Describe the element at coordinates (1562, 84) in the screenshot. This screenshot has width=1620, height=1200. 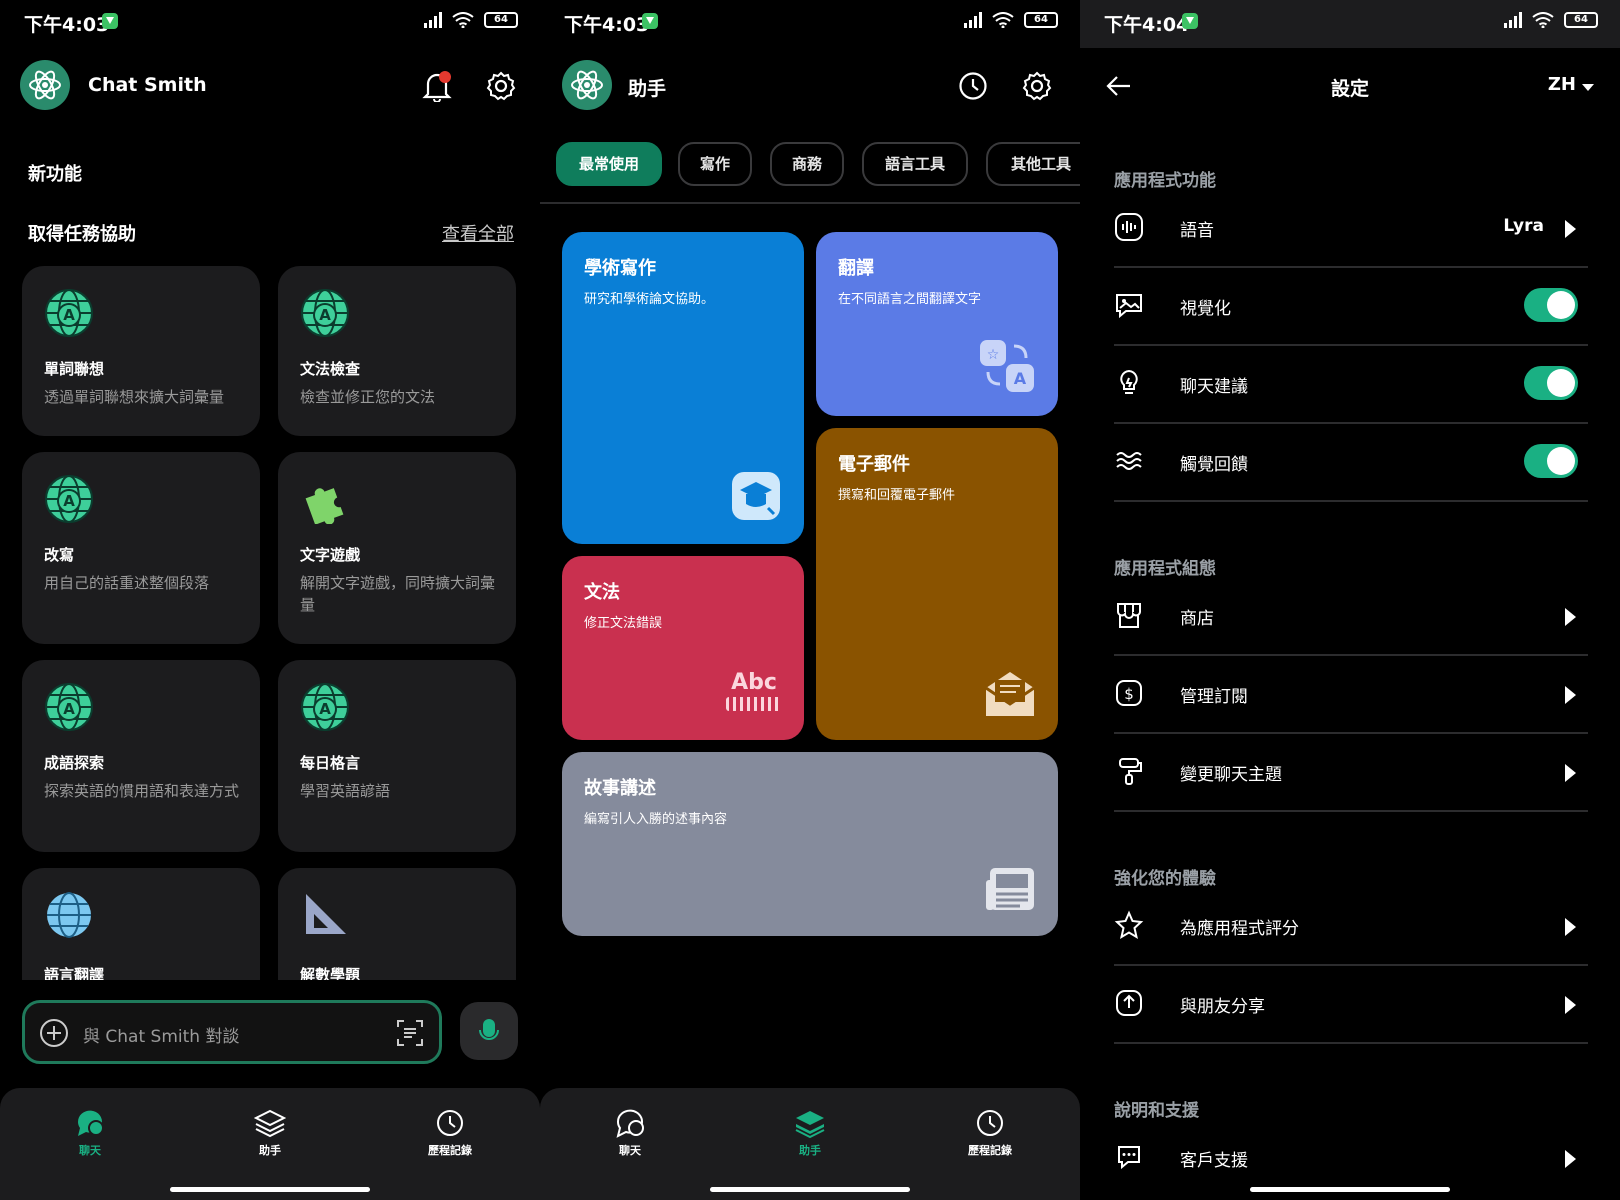
I see `language-selector: ZH` at that location.